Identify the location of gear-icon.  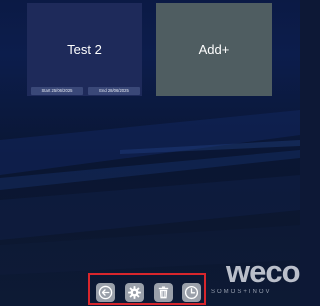
(134, 292).